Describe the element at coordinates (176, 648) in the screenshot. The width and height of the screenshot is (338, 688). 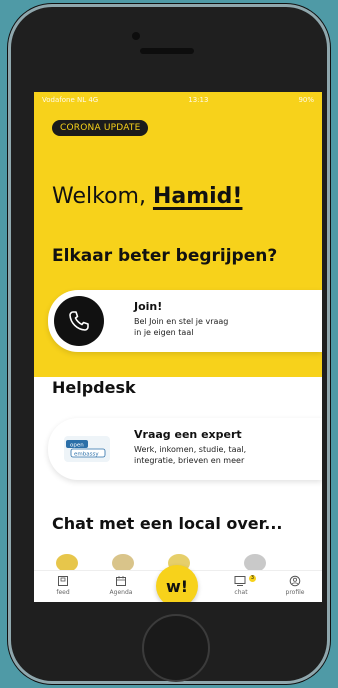
I see `home-button` at that location.